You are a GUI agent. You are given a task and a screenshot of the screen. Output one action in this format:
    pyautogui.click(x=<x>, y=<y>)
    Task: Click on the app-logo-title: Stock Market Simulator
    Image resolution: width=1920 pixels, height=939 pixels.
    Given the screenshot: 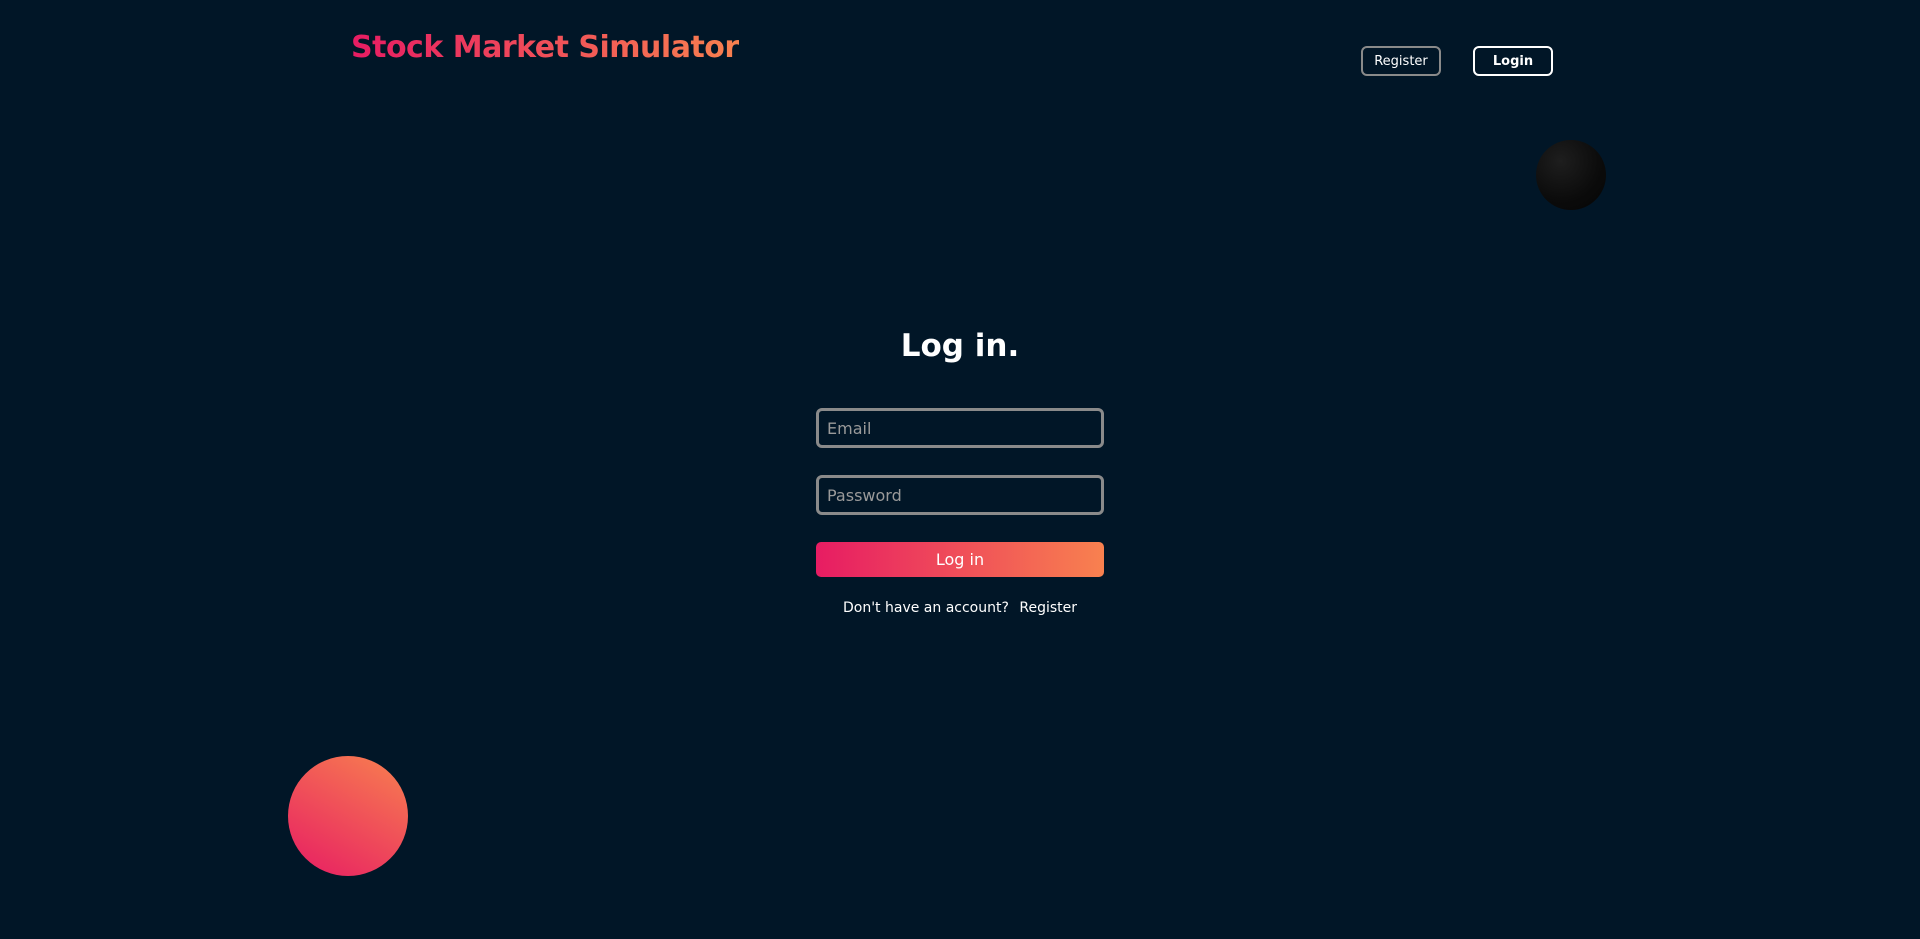 What is the action you would take?
    pyautogui.click(x=545, y=47)
    